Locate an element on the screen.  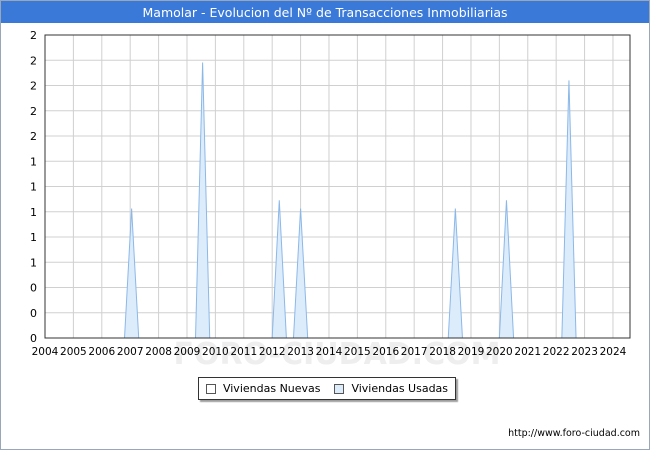
legend-swatch-usadas is located at coordinates (339, 388).